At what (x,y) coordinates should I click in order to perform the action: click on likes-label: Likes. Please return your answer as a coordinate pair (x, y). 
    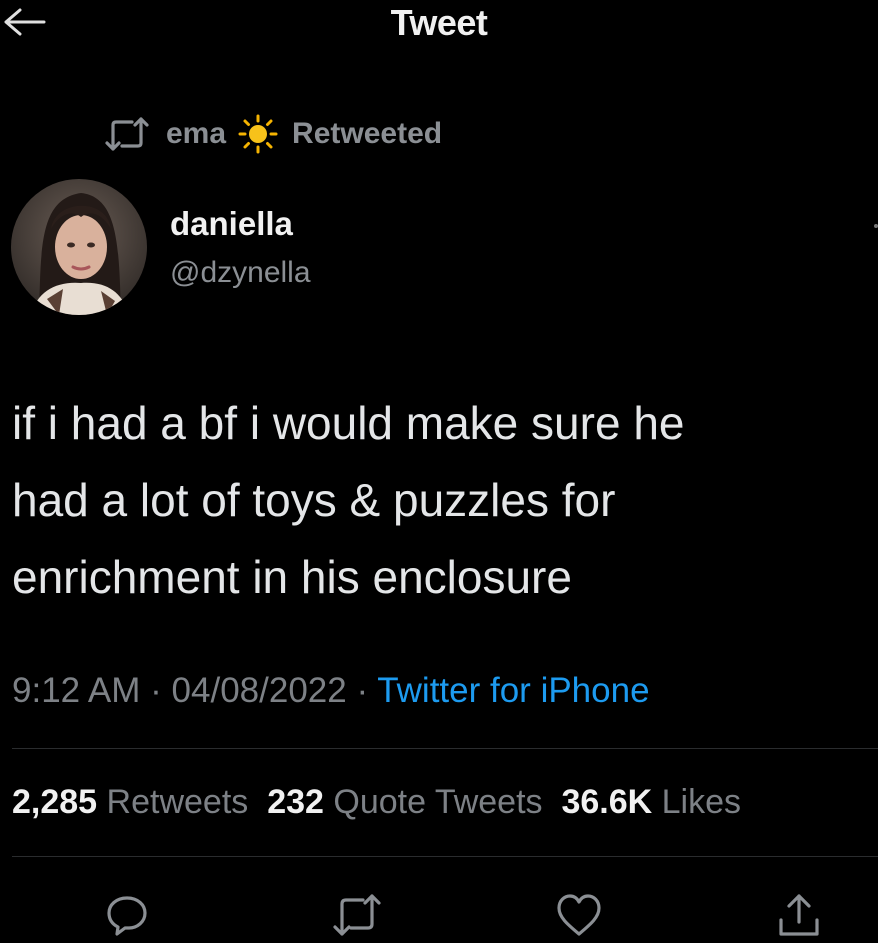
    Looking at the image, I should click on (701, 802).